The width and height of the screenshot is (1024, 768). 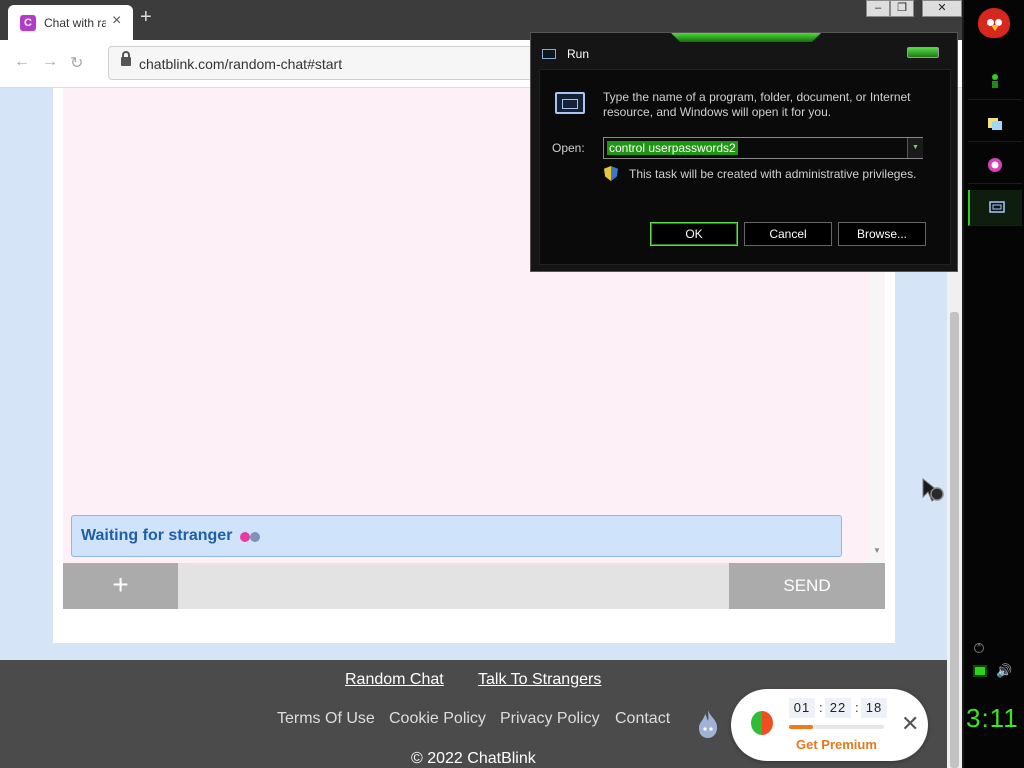 I want to click on volume-icon: 🔊, so click(x=1004, y=671).